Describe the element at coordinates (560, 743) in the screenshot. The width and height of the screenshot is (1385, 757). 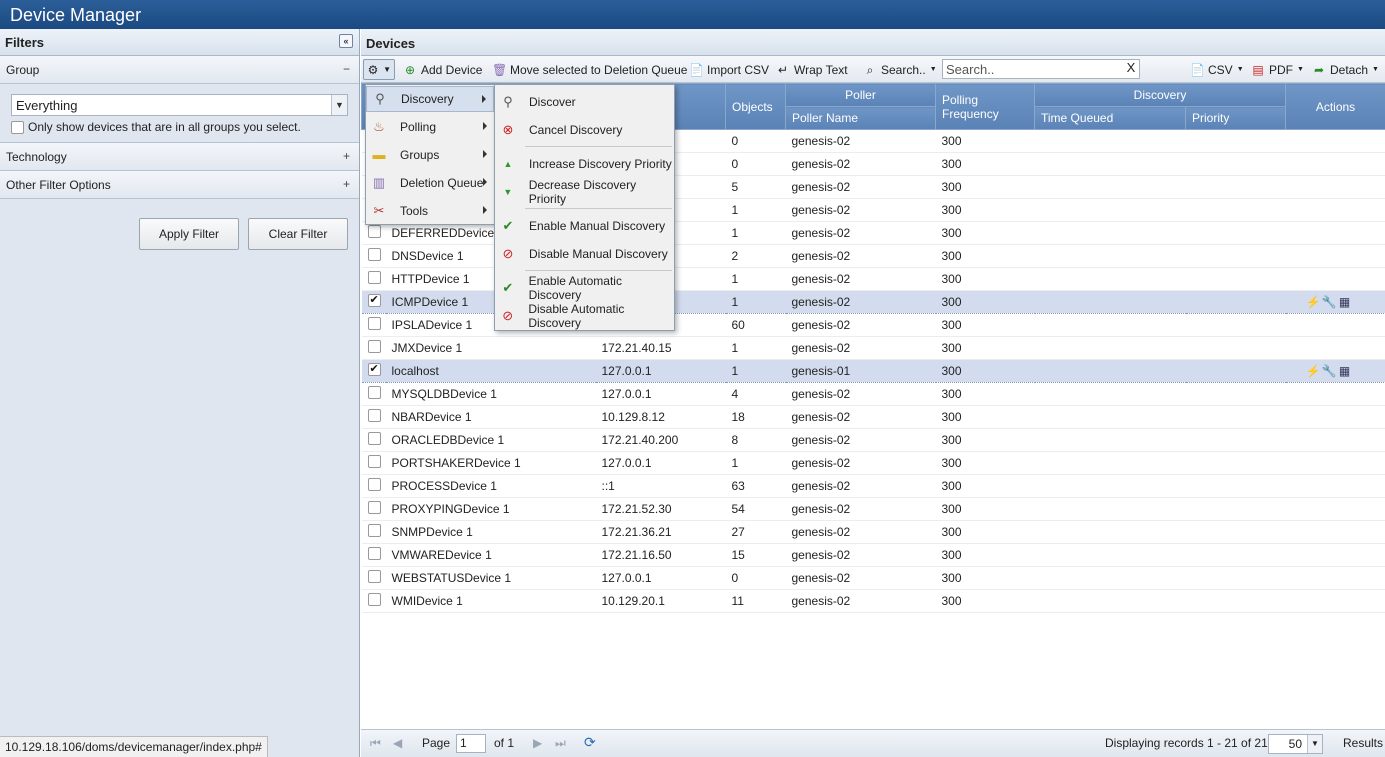
I see `last-page-icon: ⏭` at that location.